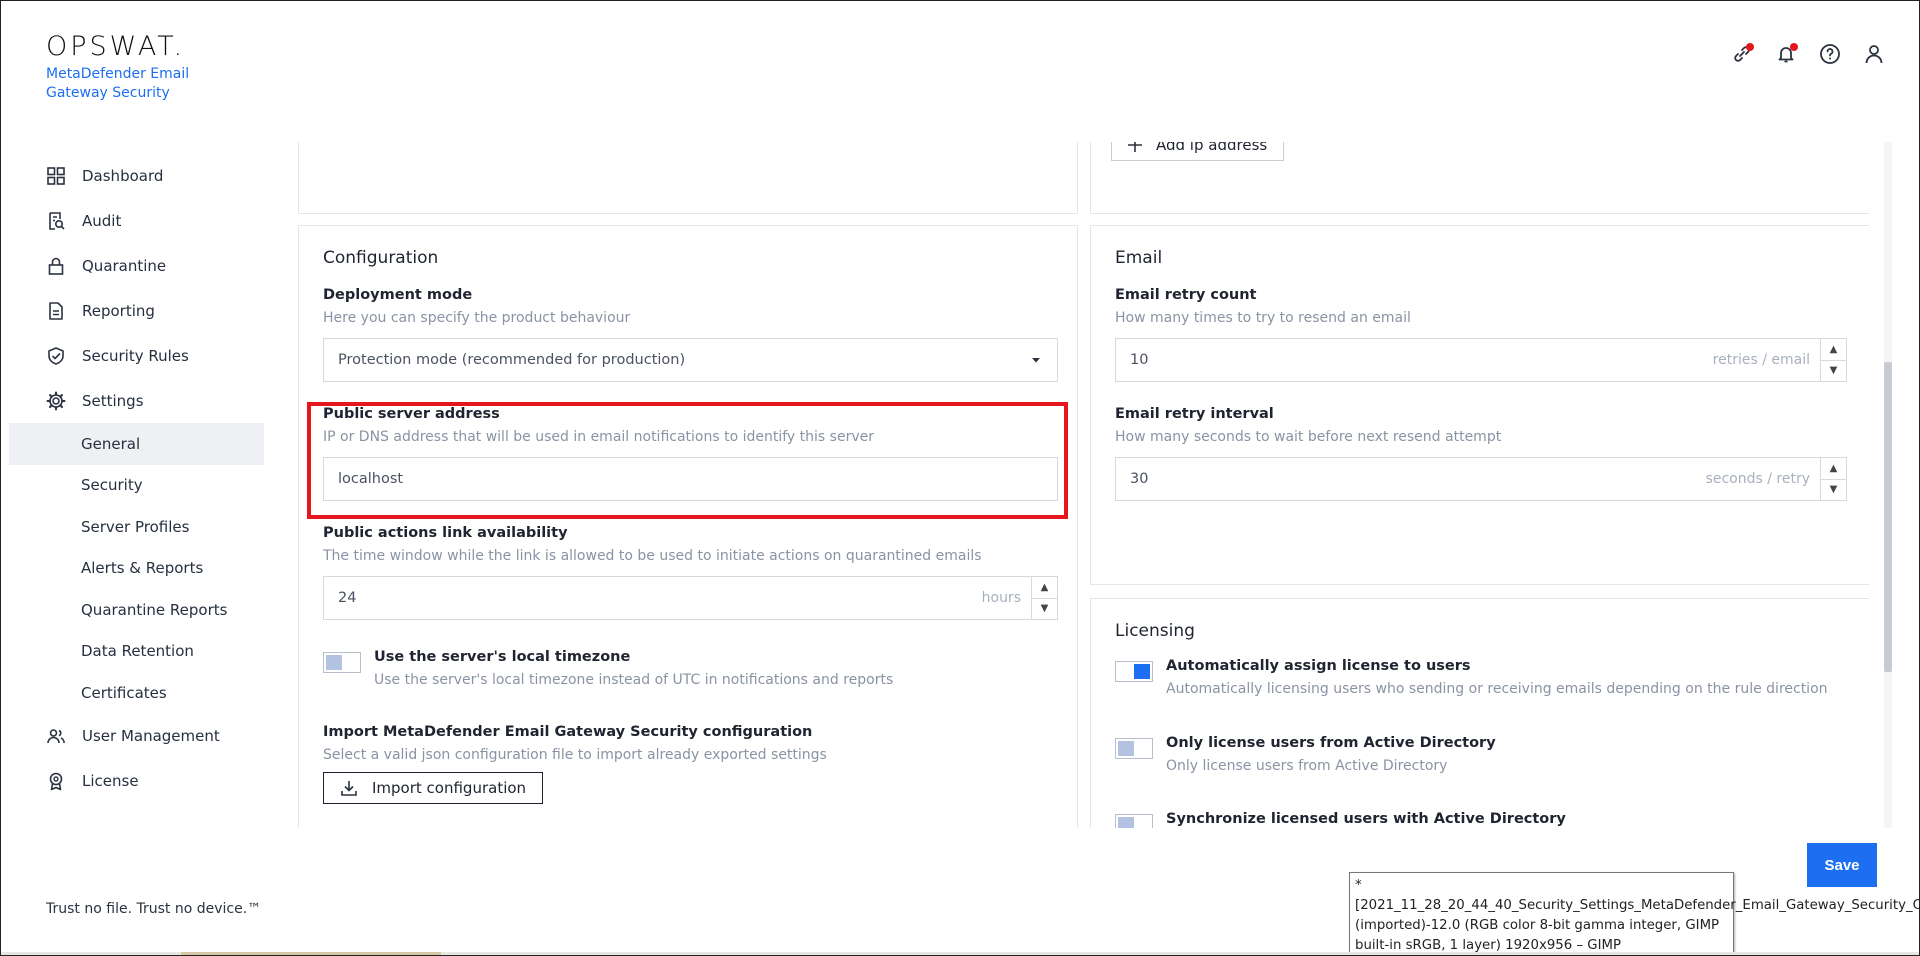 Image resolution: width=1920 pixels, height=956 pixels. What do you see at coordinates (56, 736) in the screenshot?
I see `users-icon` at bounding box center [56, 736].